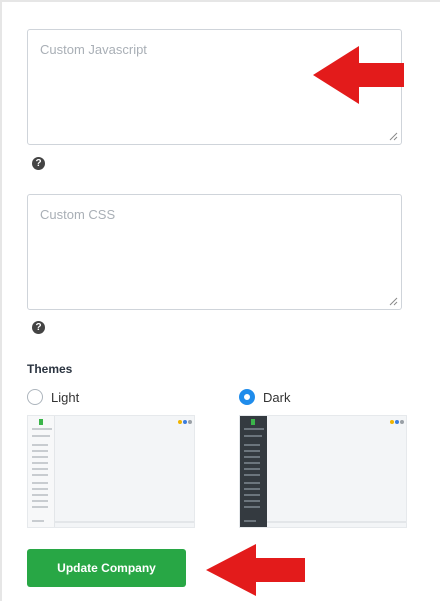 Image resolution: width=440 pixels, height=601 pixels. Describe the element at coordinates (276, 397) in the screenshot. I see `theme-dark-label: Dark` at that location.